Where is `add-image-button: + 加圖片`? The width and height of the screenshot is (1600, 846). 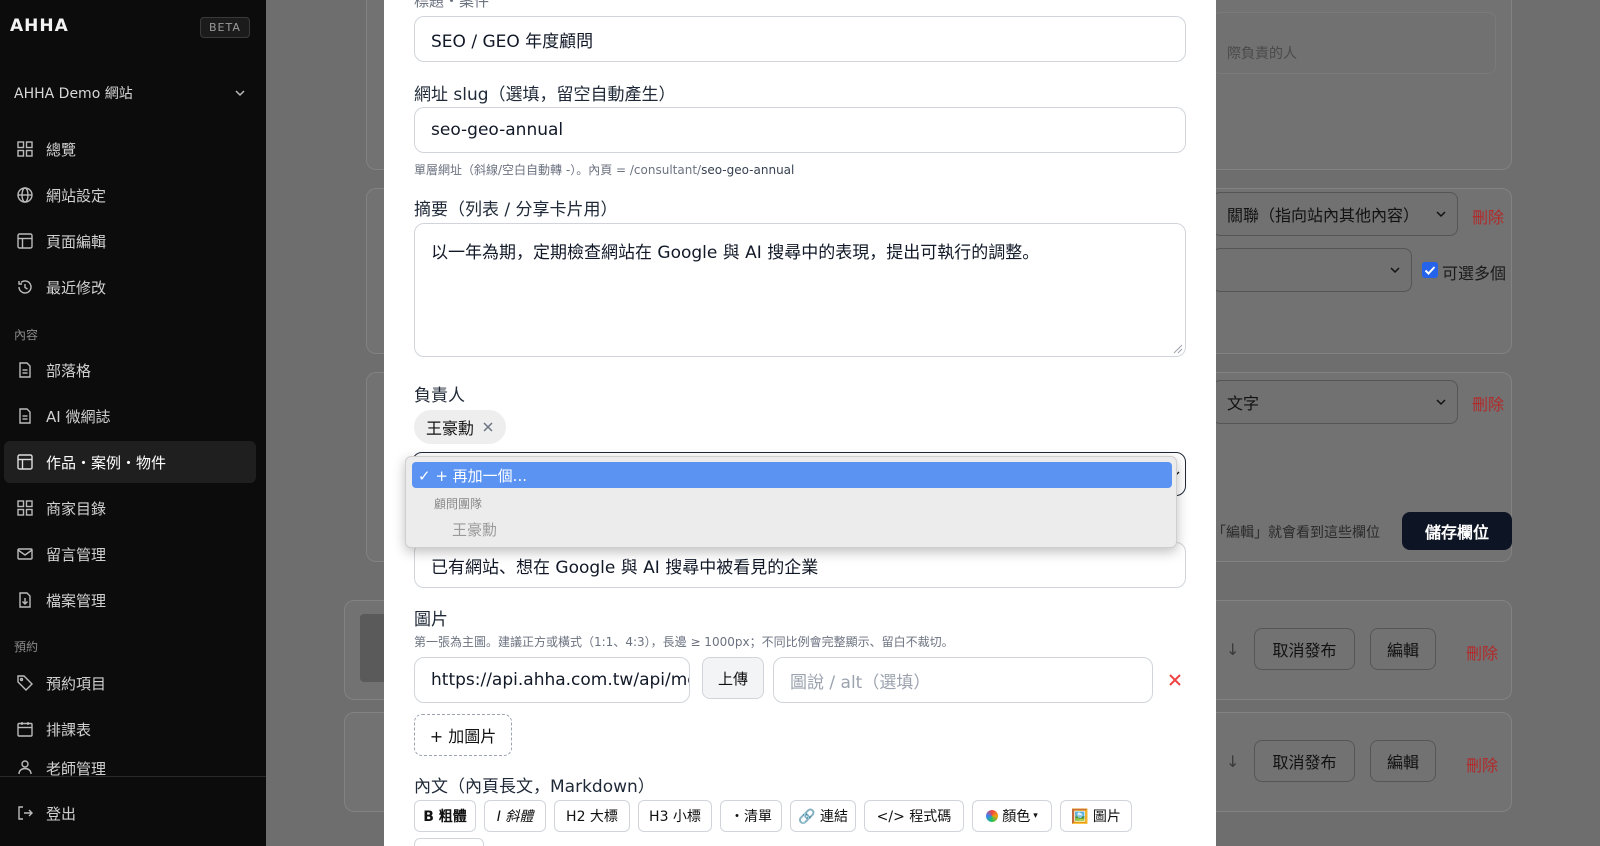 add-image-button: + 加圖片 is located at coordinates (463, 735).